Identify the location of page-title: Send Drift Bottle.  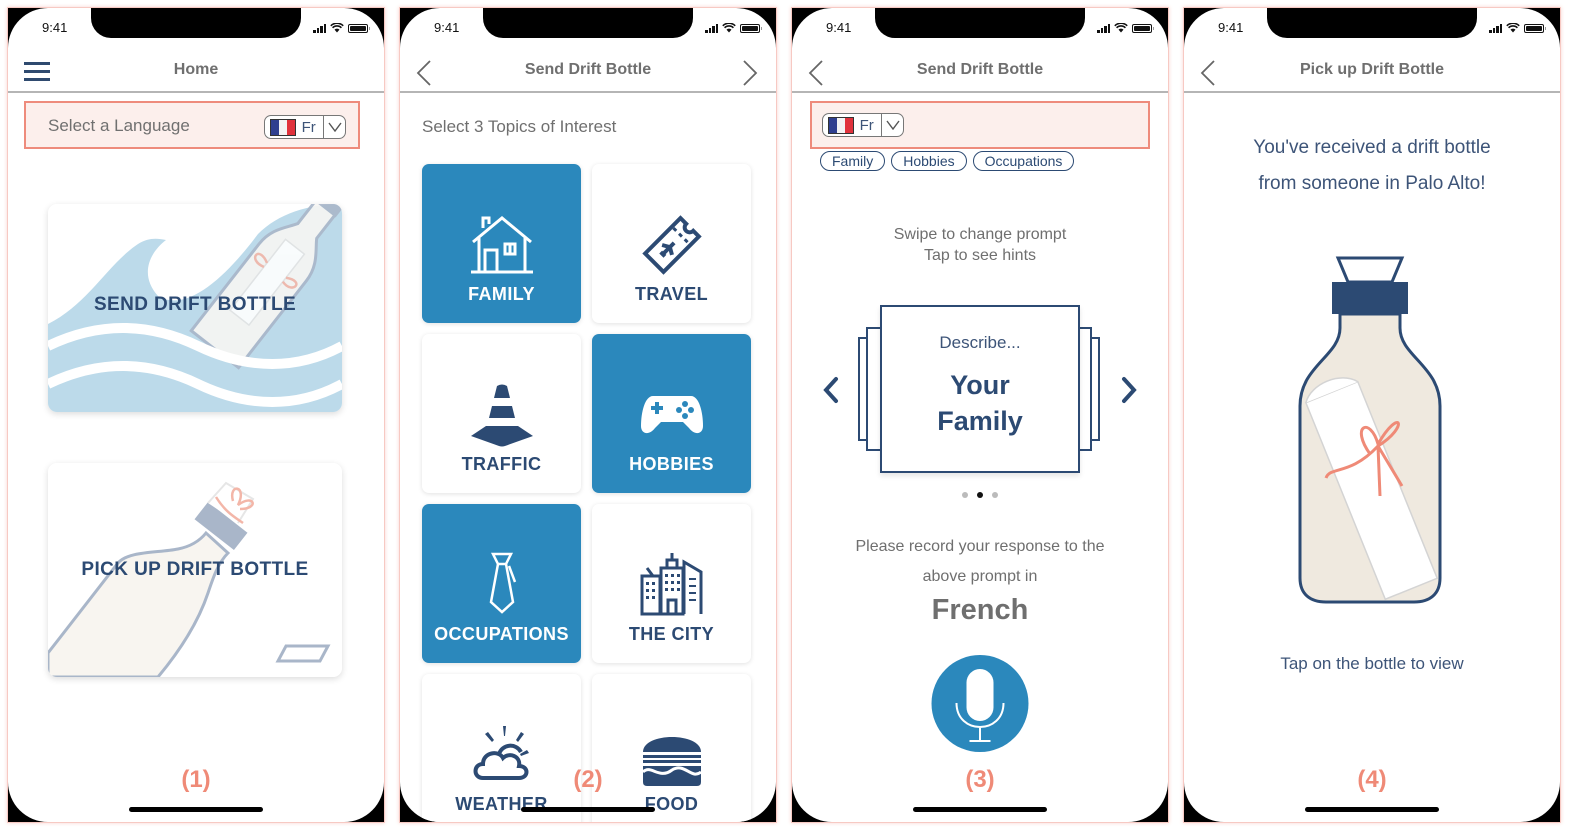
(980, 69).